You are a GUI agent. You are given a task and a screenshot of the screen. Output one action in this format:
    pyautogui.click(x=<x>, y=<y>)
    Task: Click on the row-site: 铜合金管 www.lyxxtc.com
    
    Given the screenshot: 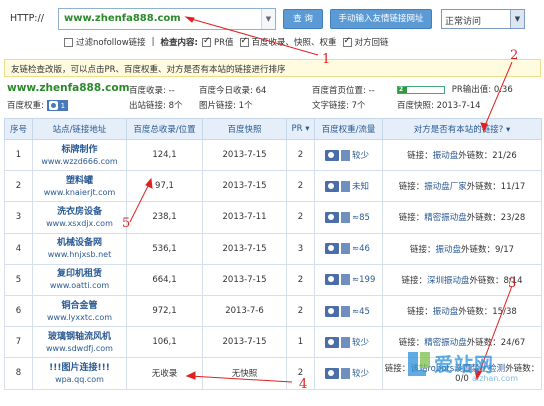 What is the action you would take?
    pyautogui.click(x=79, y=311)
    